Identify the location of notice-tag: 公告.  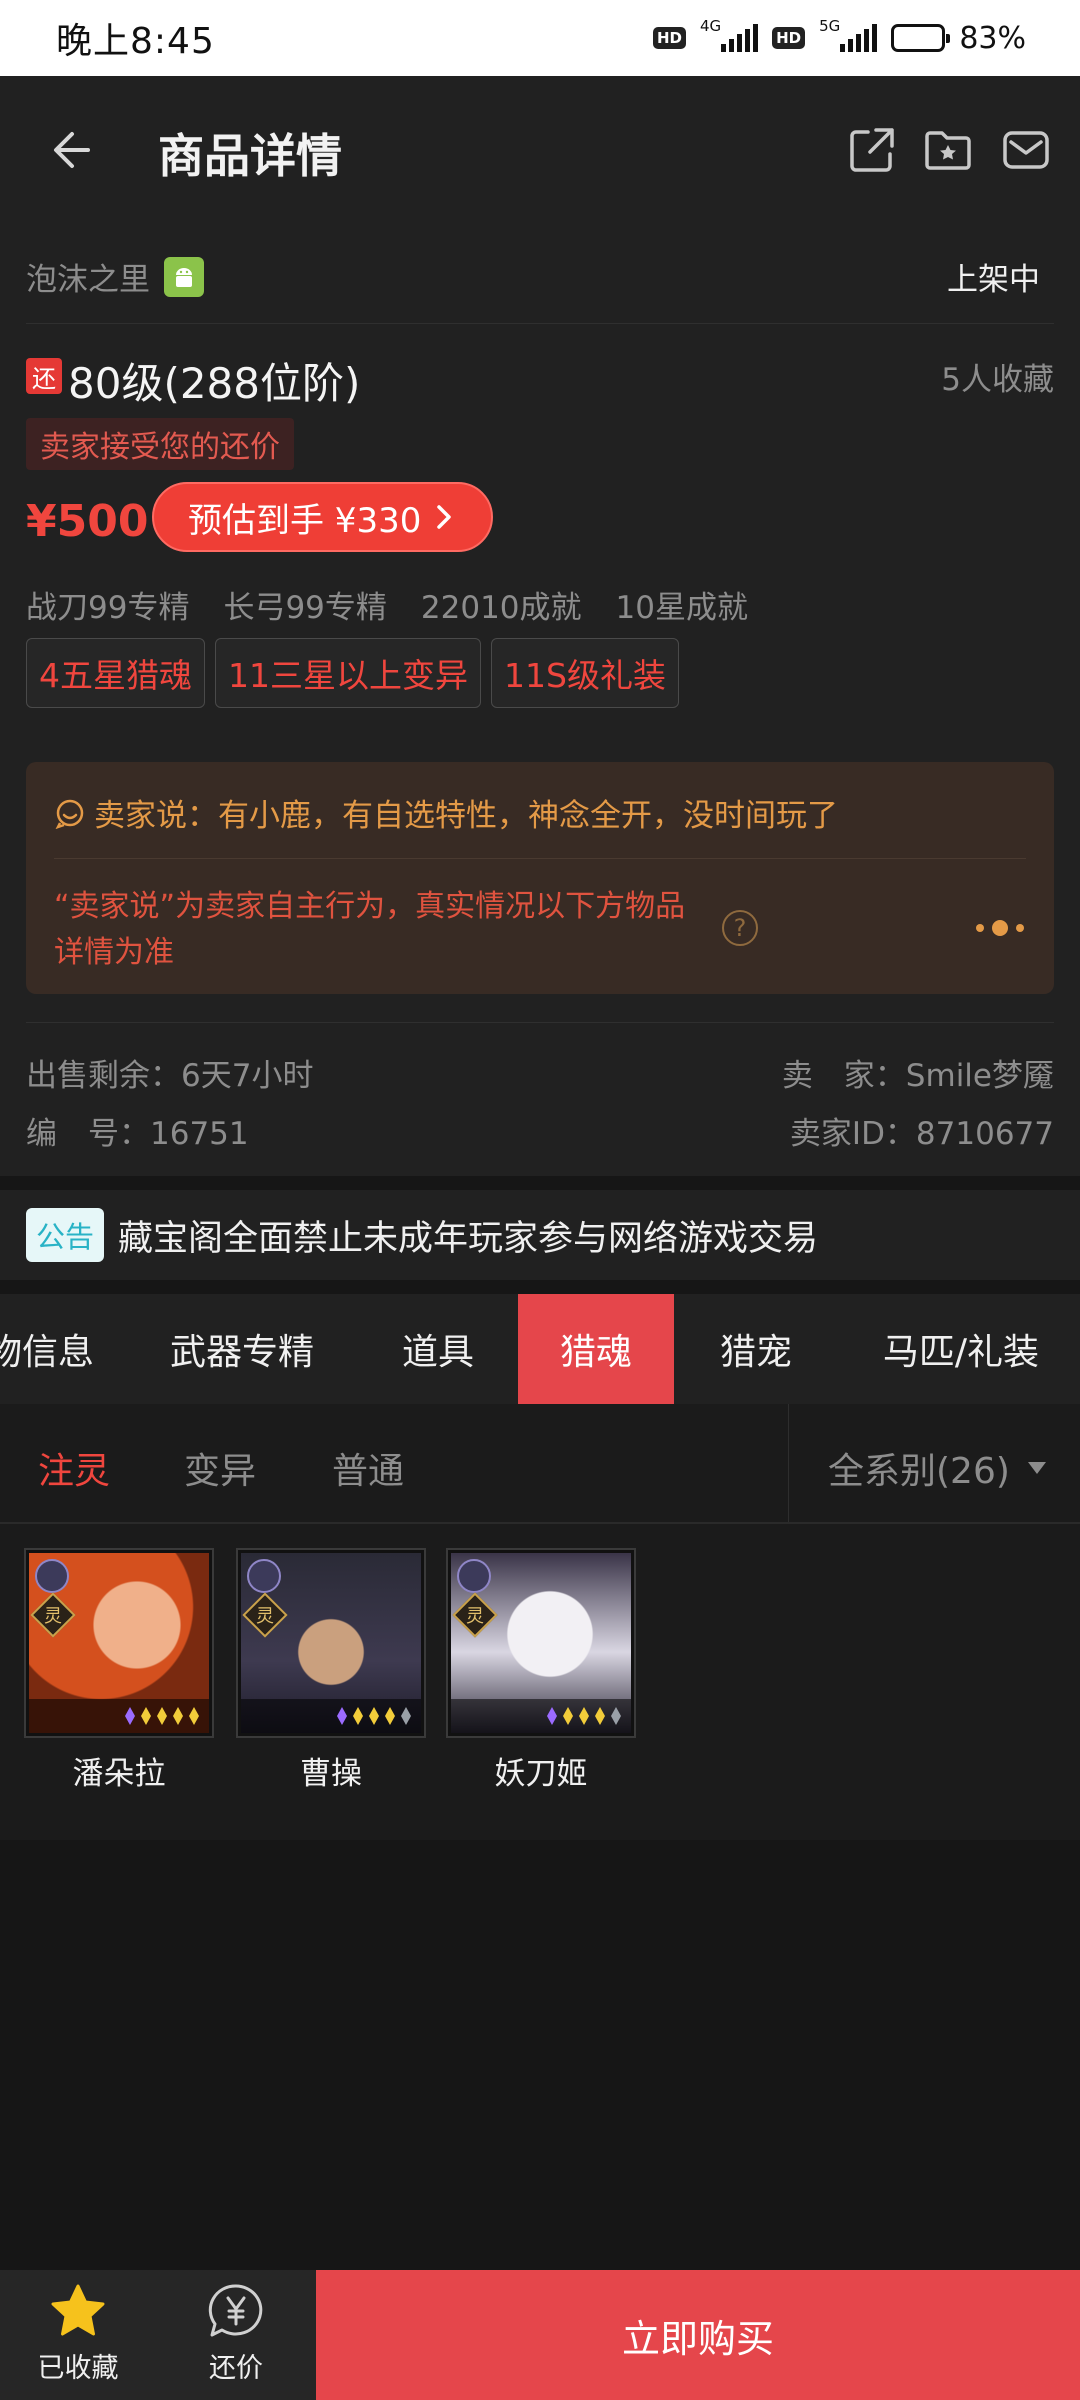
(65, 1235).